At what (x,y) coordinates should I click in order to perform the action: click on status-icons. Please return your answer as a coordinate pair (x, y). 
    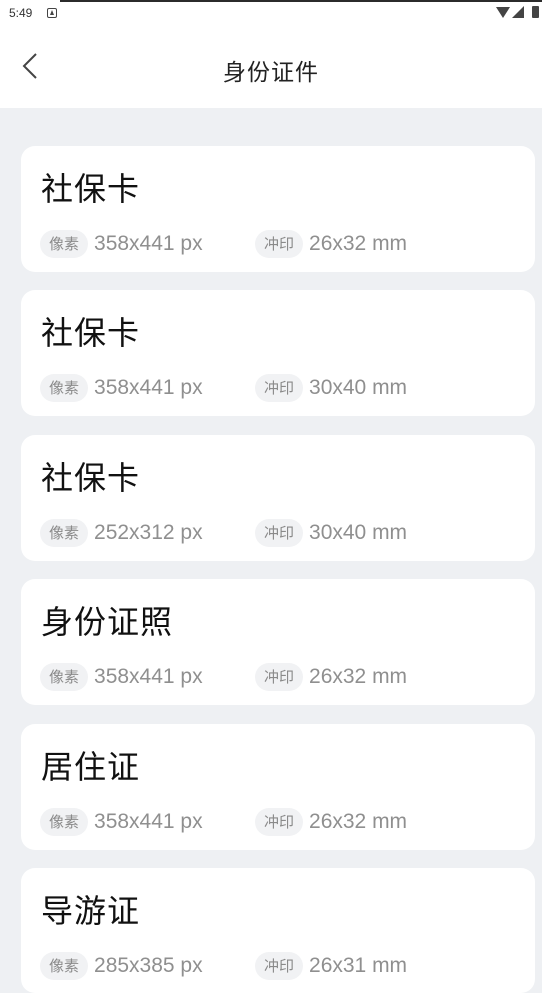
    Looking at the image, I should click on (517, 13).